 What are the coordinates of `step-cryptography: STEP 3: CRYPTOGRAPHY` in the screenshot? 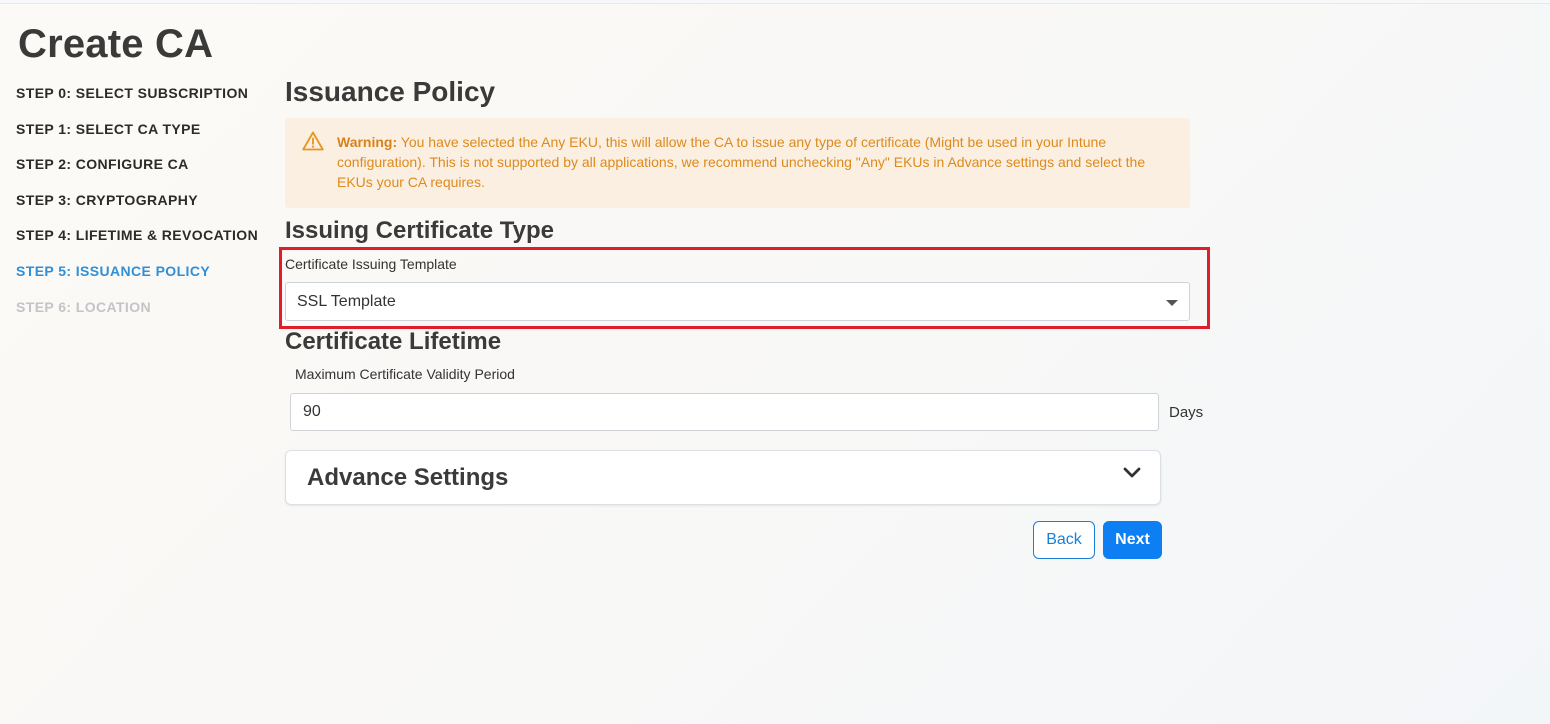 It's located at (141, 209).